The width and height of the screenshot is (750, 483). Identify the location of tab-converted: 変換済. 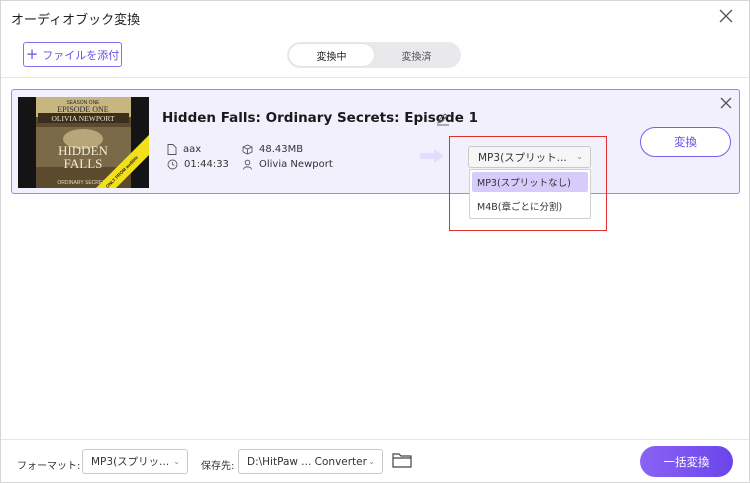
(416, 55).